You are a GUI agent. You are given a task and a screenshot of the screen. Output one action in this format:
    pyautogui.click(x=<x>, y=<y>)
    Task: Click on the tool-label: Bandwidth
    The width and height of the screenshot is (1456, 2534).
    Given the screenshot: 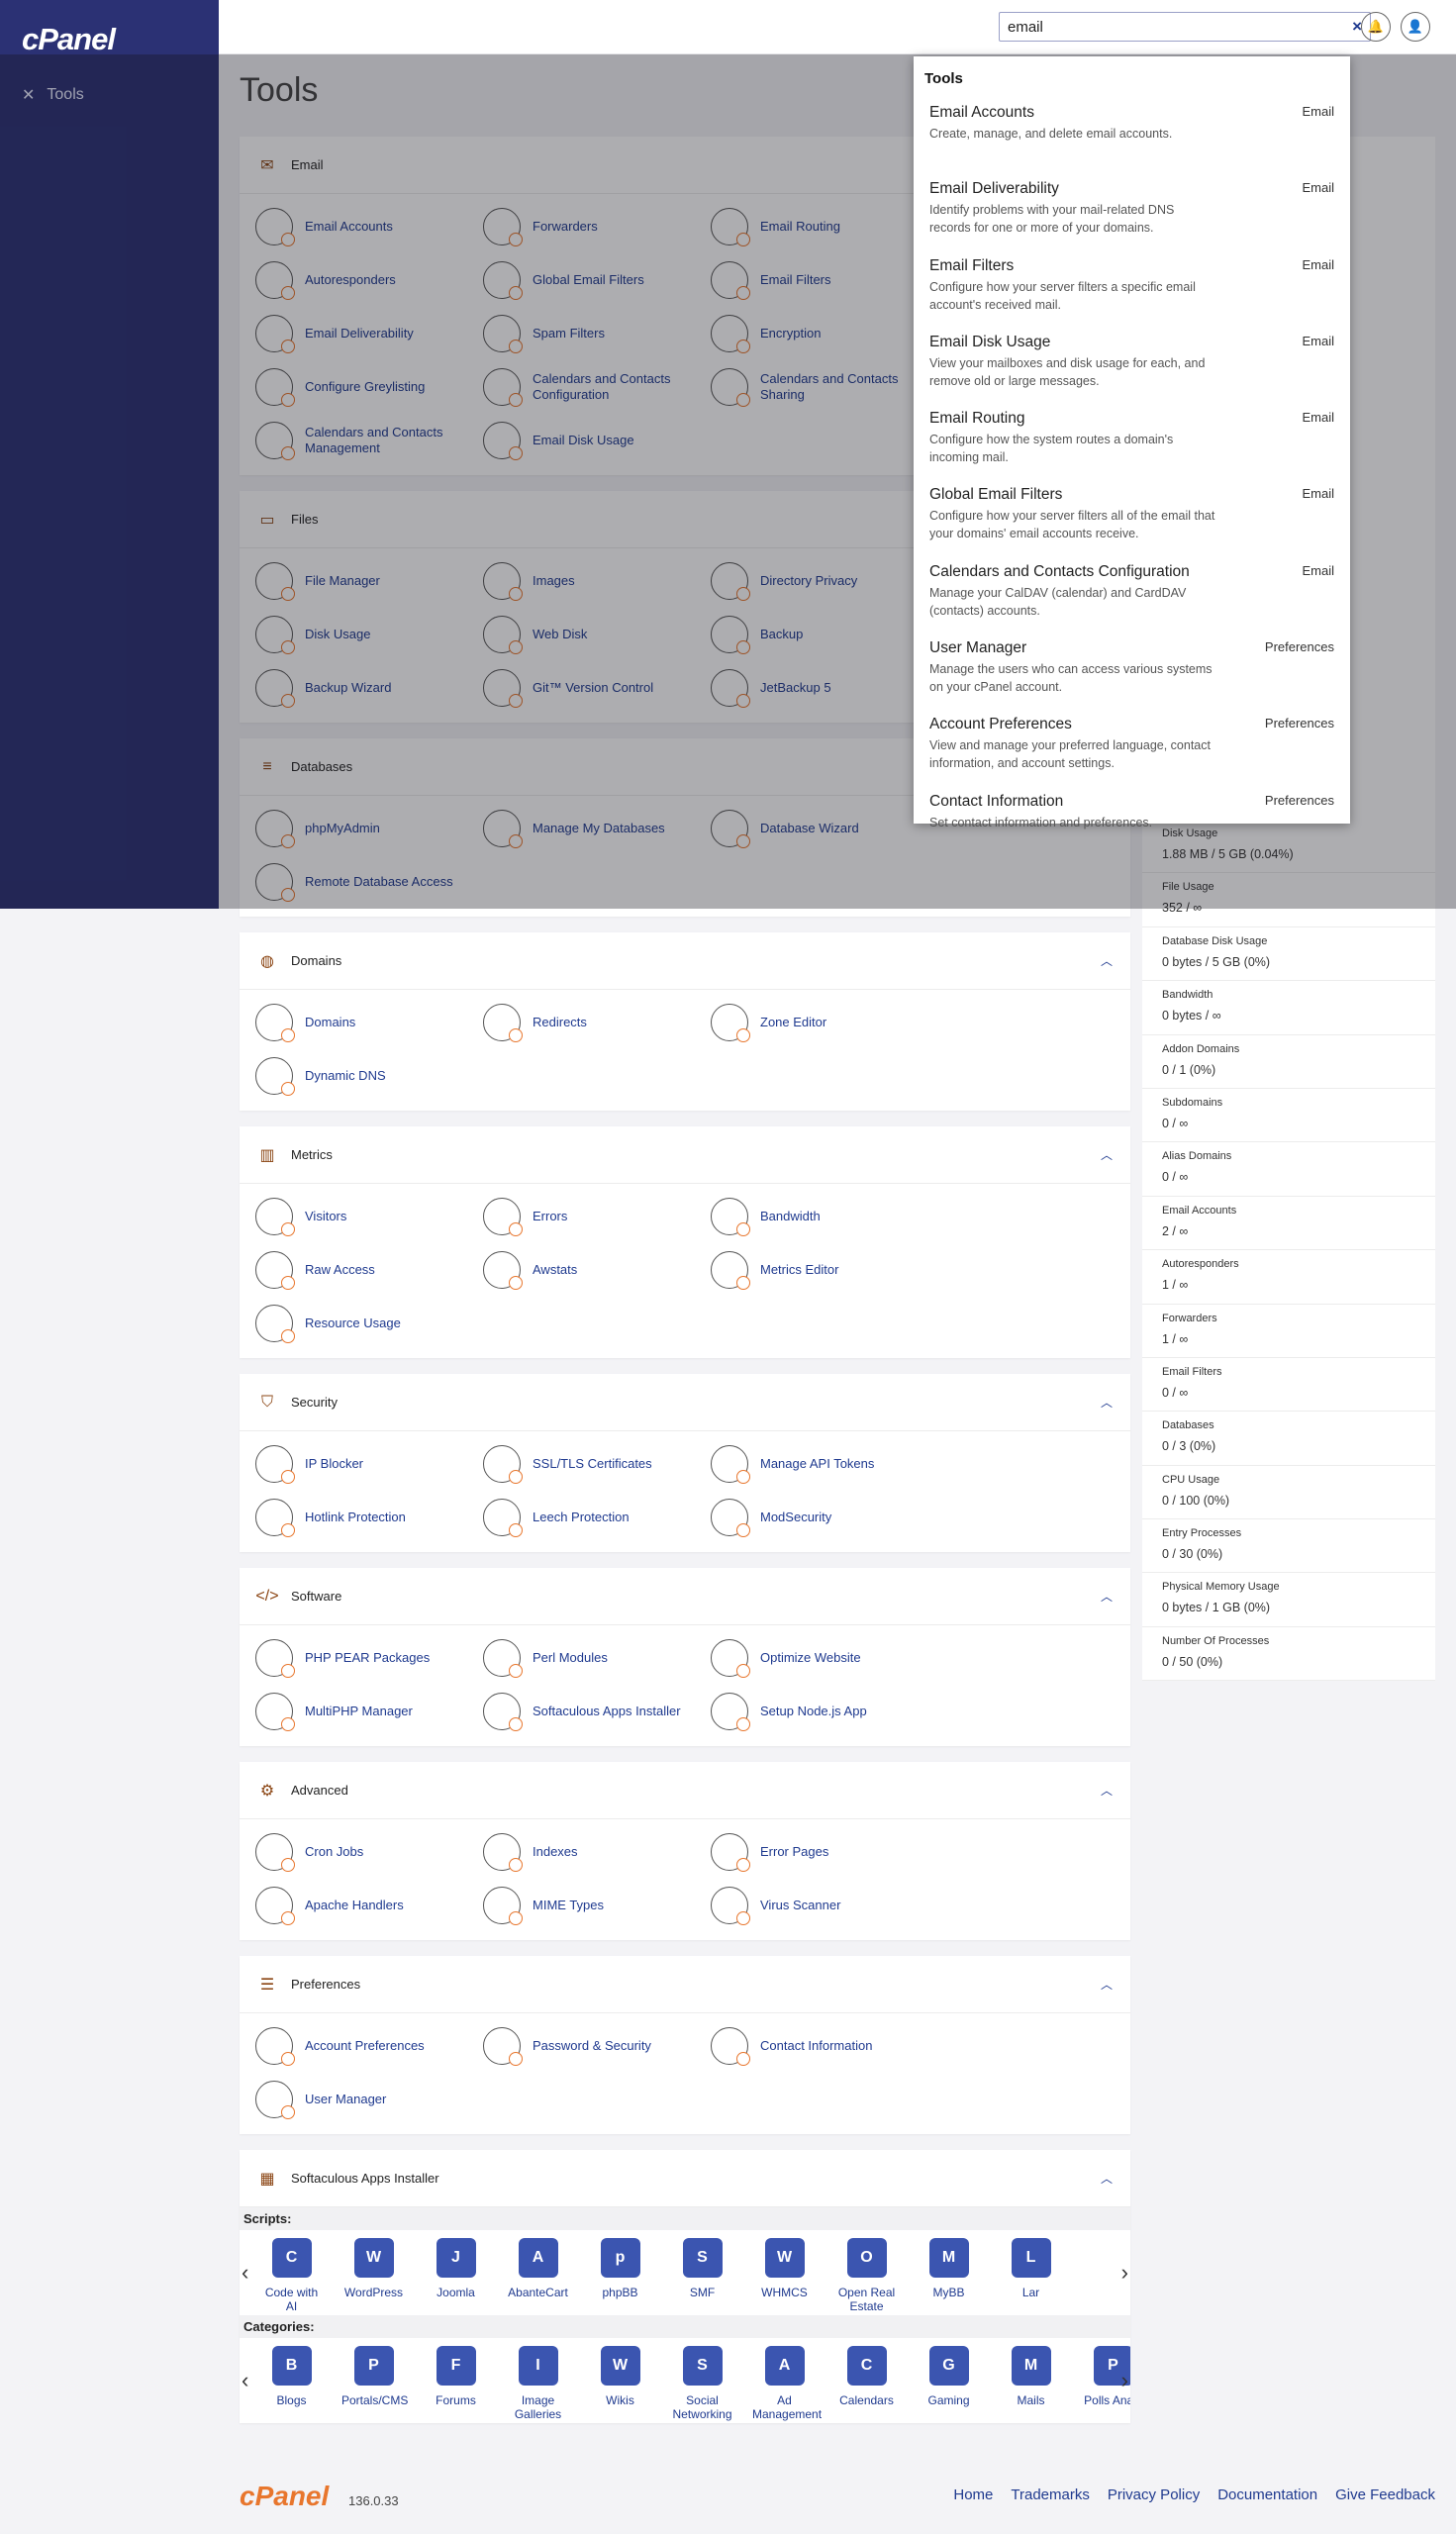 What is the action you would take?
    pyautogui.click(x=790, y=1216)
    